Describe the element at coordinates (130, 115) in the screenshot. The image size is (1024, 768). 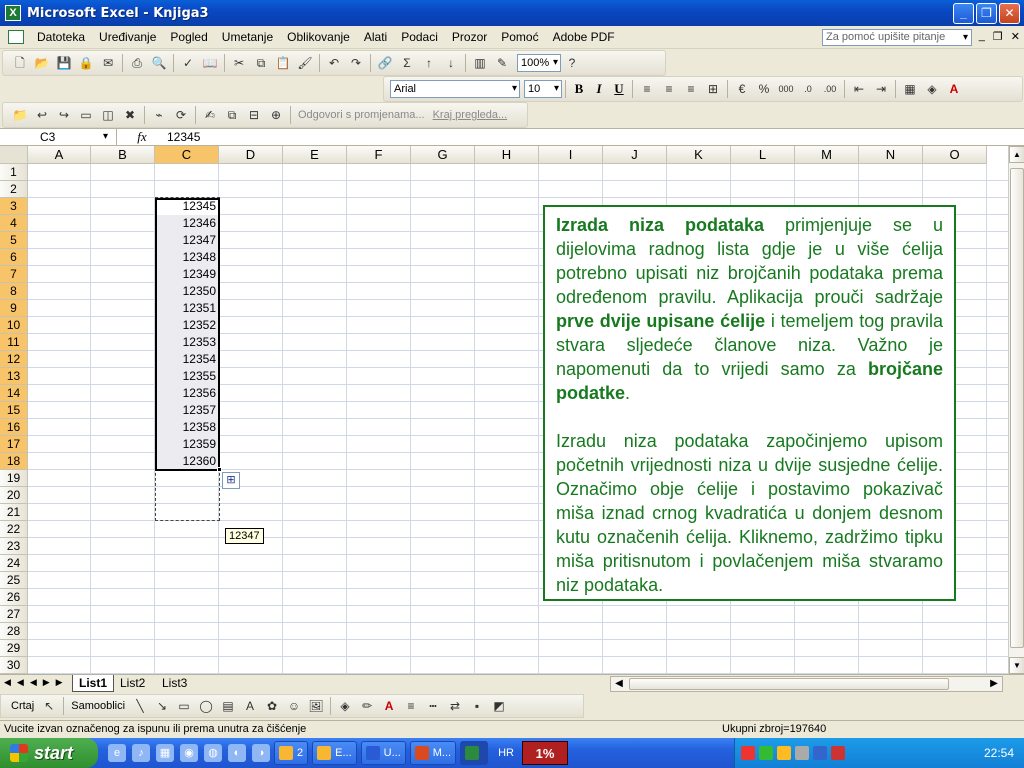
I see `delete-comment-icon: ✖` at that location.